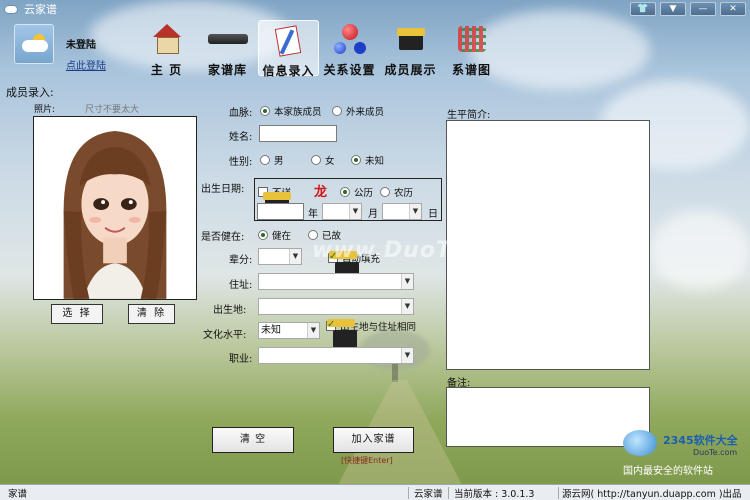  Describe the element at coordinates (342, 211) in the screenshot. I see `birth-month-select: ▼` at that location.